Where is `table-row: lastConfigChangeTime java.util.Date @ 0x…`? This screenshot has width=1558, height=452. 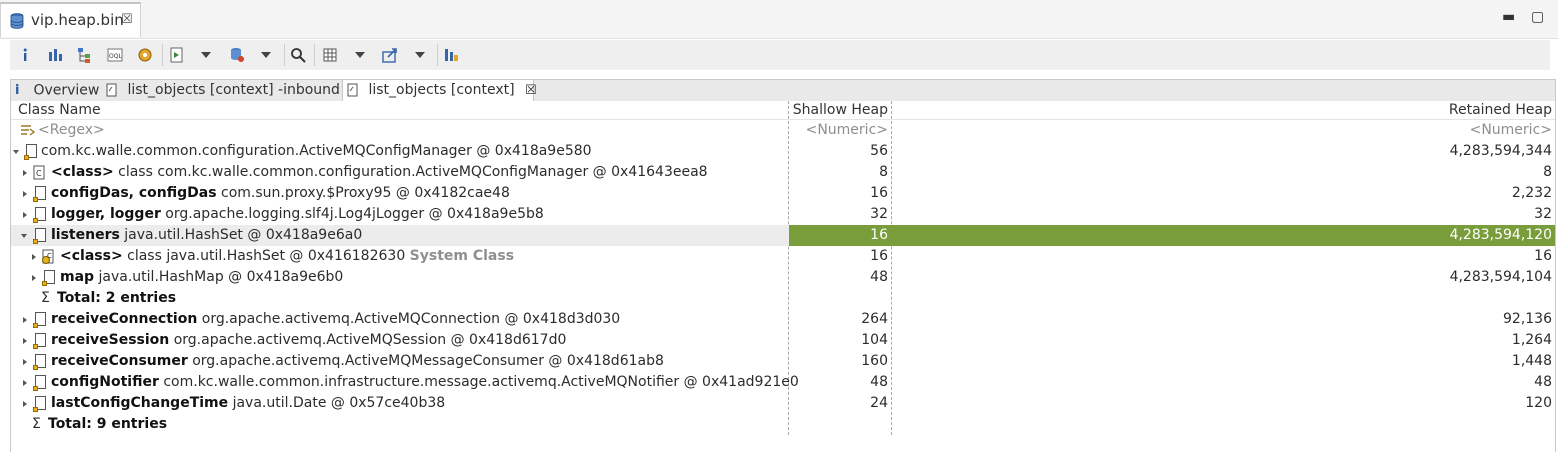 table-row: lastConfigChangeTime java.util.Date @ 0x… is located at coordinates (783, 403).